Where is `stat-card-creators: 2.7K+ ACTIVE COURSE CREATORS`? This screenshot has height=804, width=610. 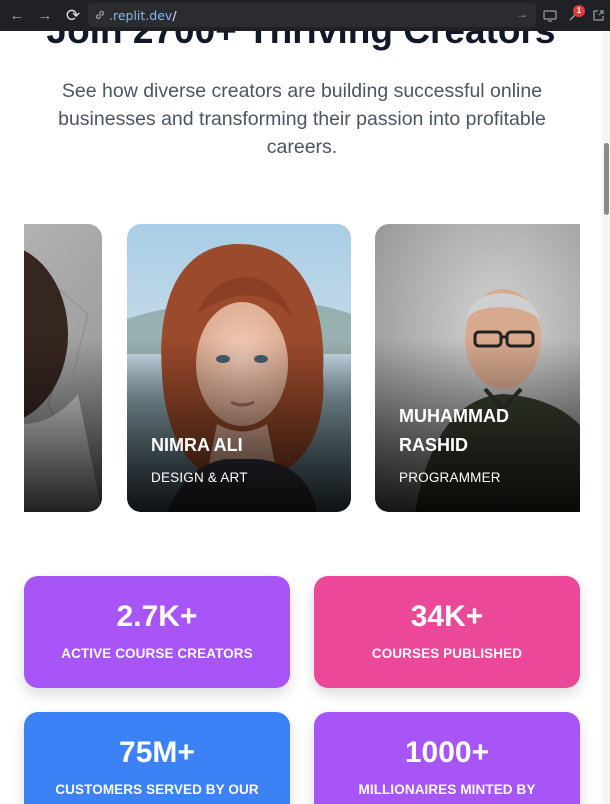
stat-card-creators: 2.7K+ ACTIVE COURSE CREATORS is located at coordinates (157, 632).